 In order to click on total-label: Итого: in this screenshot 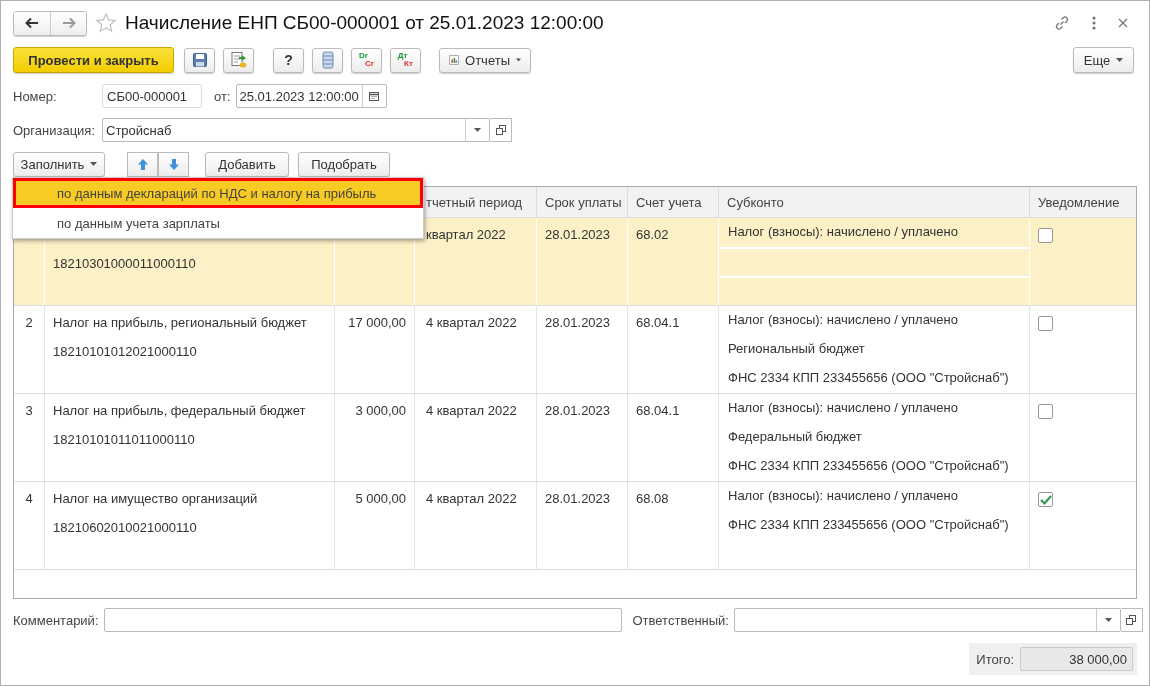, I will do `click(995, 659)`.